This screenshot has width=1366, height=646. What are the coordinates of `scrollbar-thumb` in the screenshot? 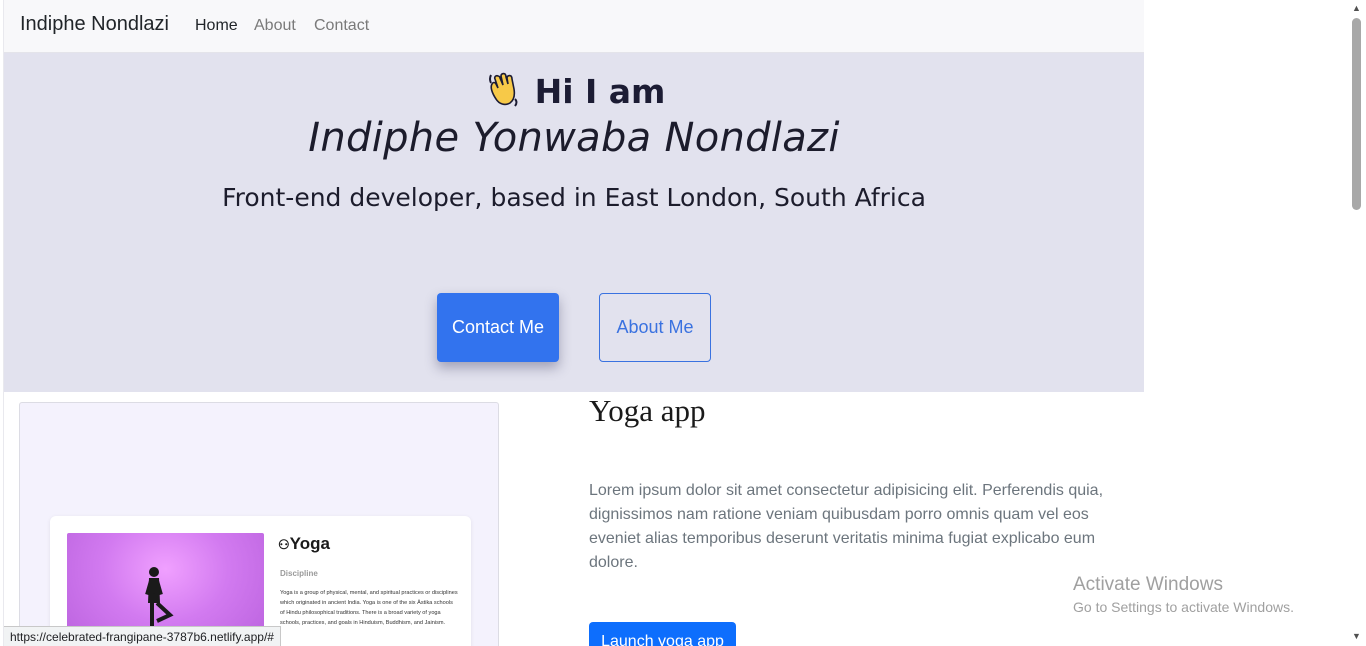 It's located at (1356, 114).